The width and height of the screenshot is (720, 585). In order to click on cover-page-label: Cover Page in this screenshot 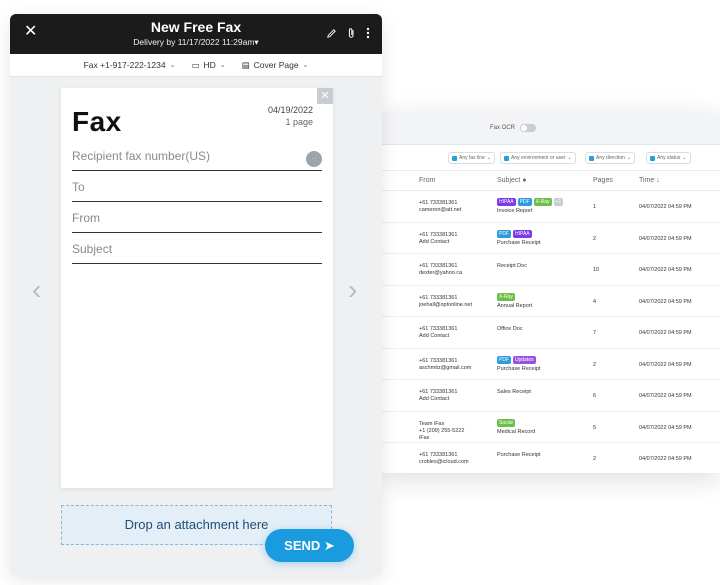, I will do `click(276, 65)`.